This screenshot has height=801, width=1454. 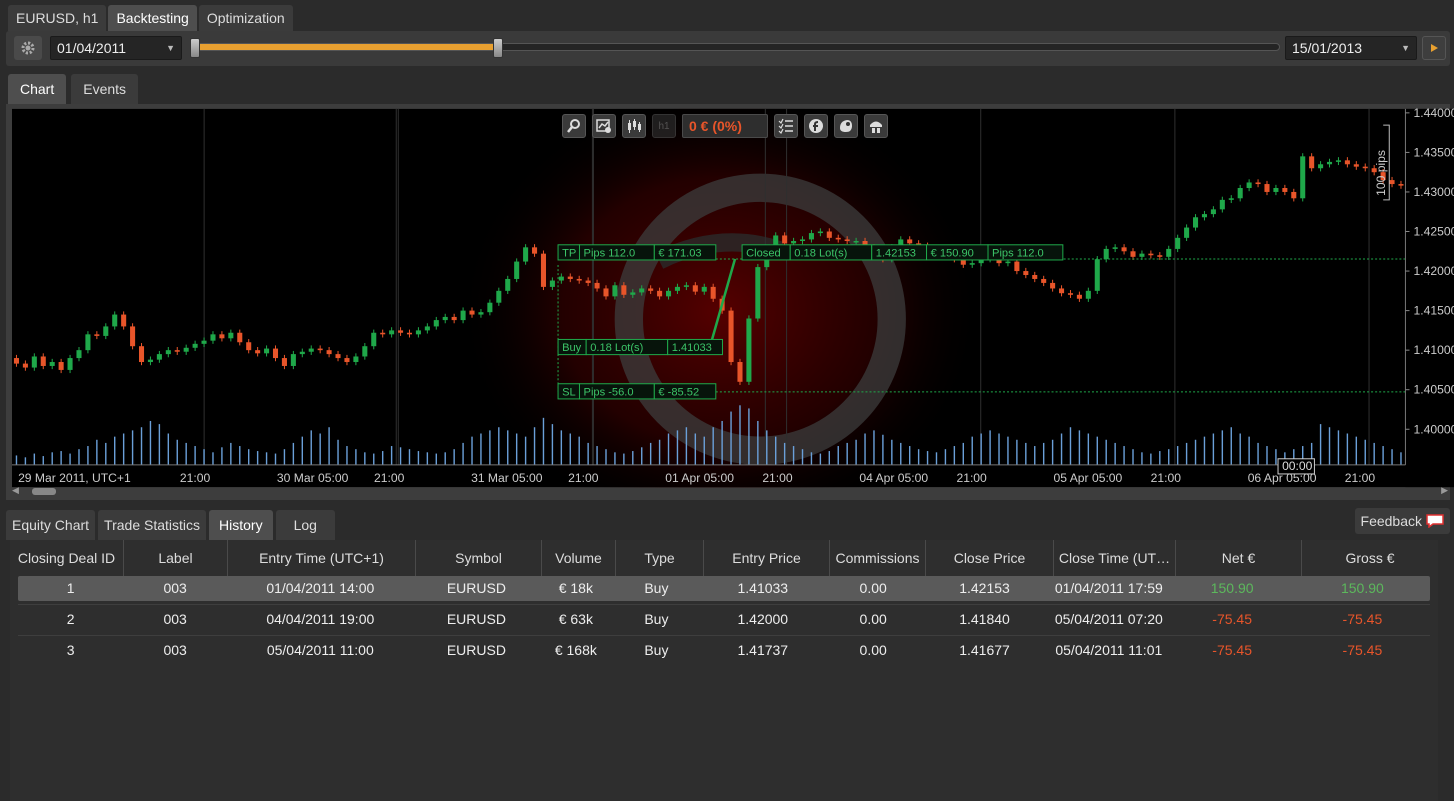 What do you see at coordinates (679, 253) in the screenshot?
I see `tp-label-text: € 171.03` at bounding box center [679, 253].